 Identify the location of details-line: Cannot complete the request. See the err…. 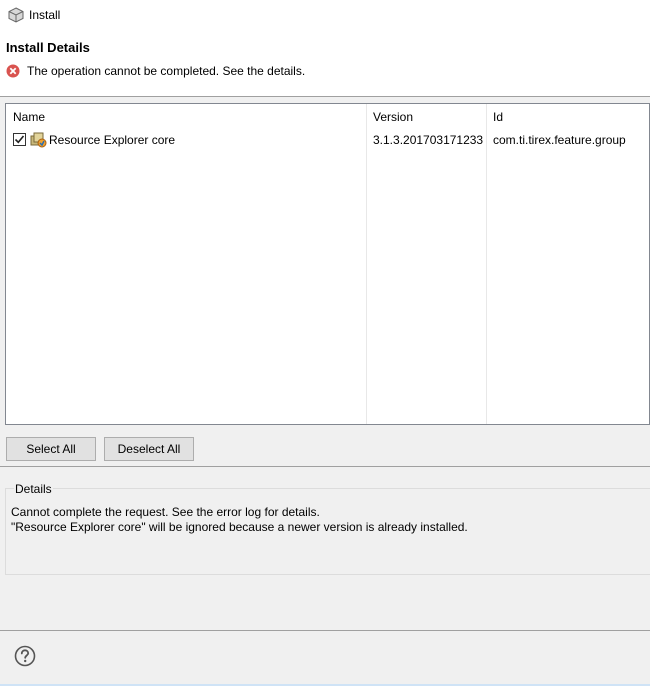
(165, 512).